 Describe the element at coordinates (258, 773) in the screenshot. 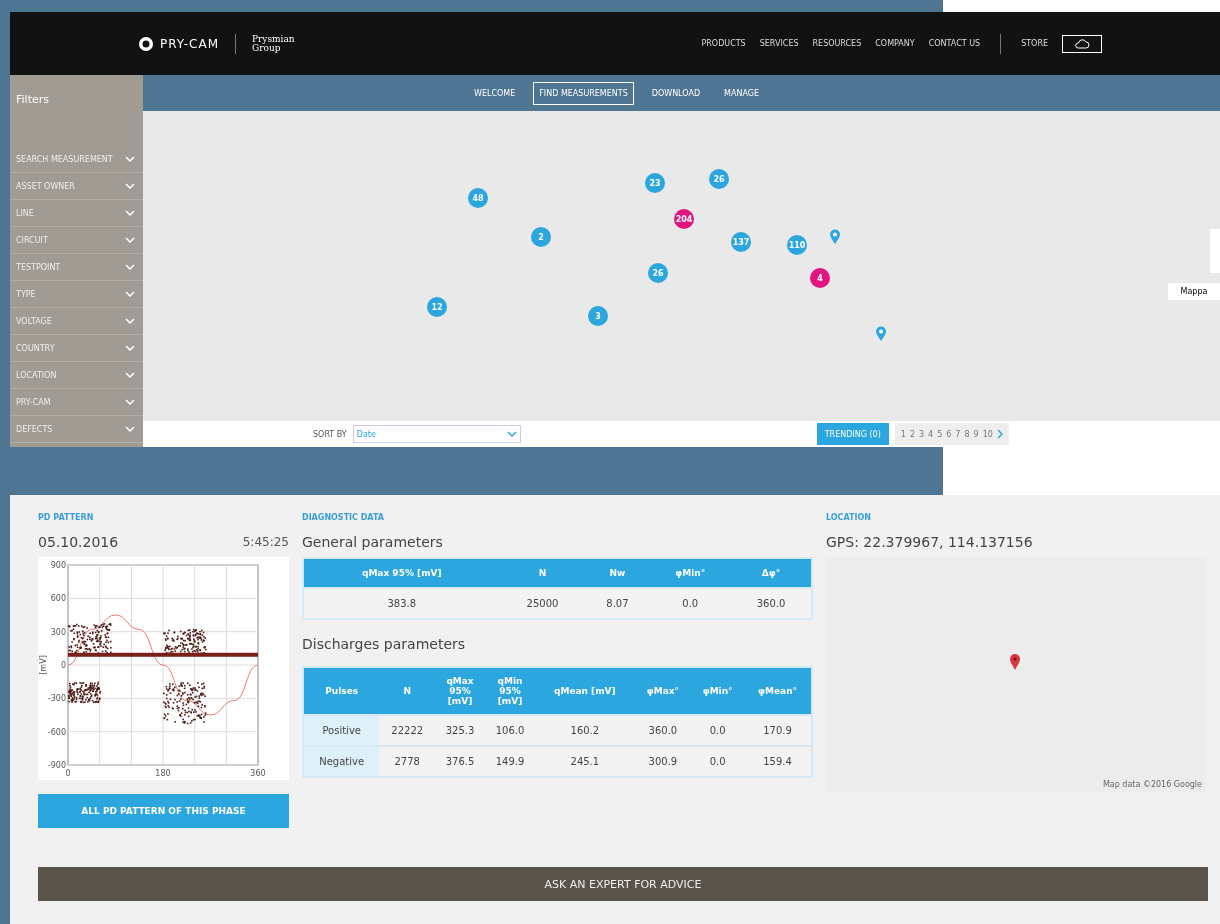

I see `x-tick-label: 360` at that location.